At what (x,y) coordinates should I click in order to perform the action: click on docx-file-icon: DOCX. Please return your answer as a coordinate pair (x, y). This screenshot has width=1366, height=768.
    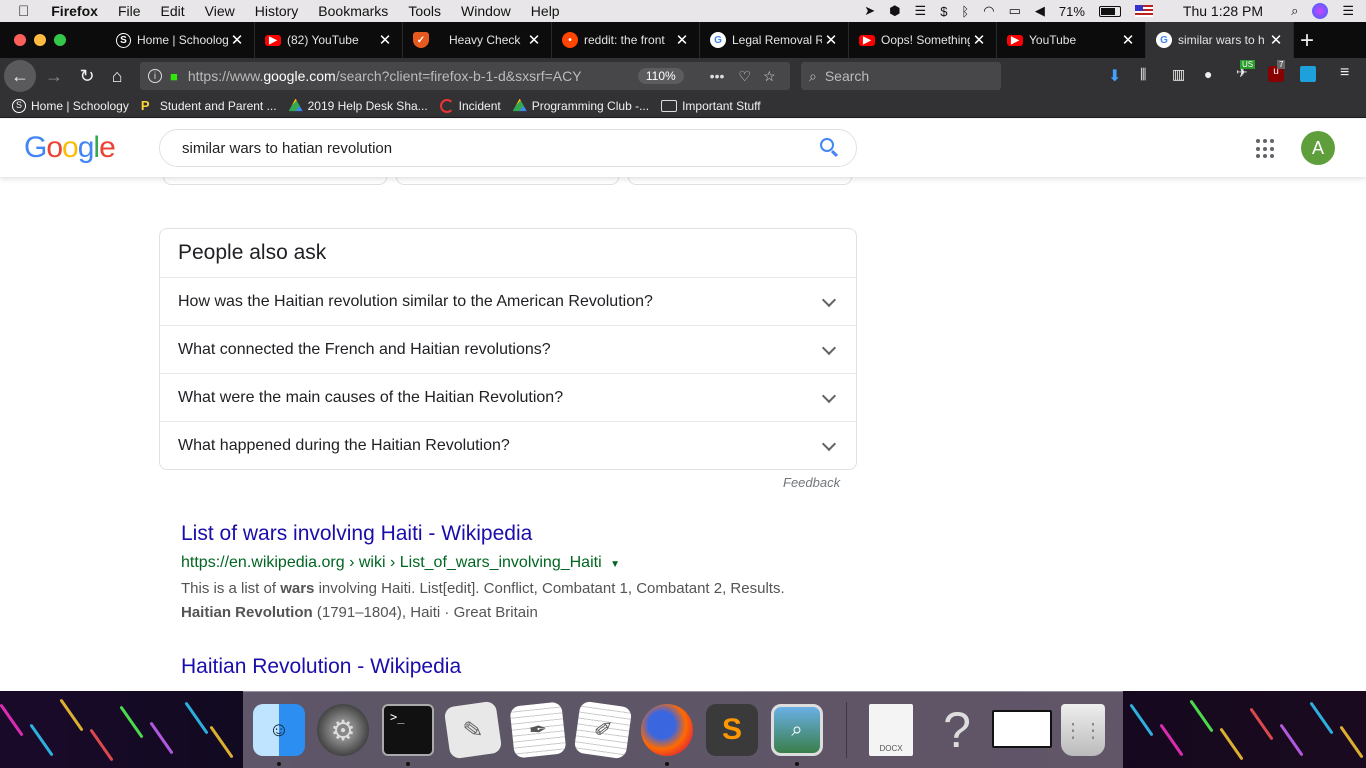
    Looking at the image, I should click on (891, 730).